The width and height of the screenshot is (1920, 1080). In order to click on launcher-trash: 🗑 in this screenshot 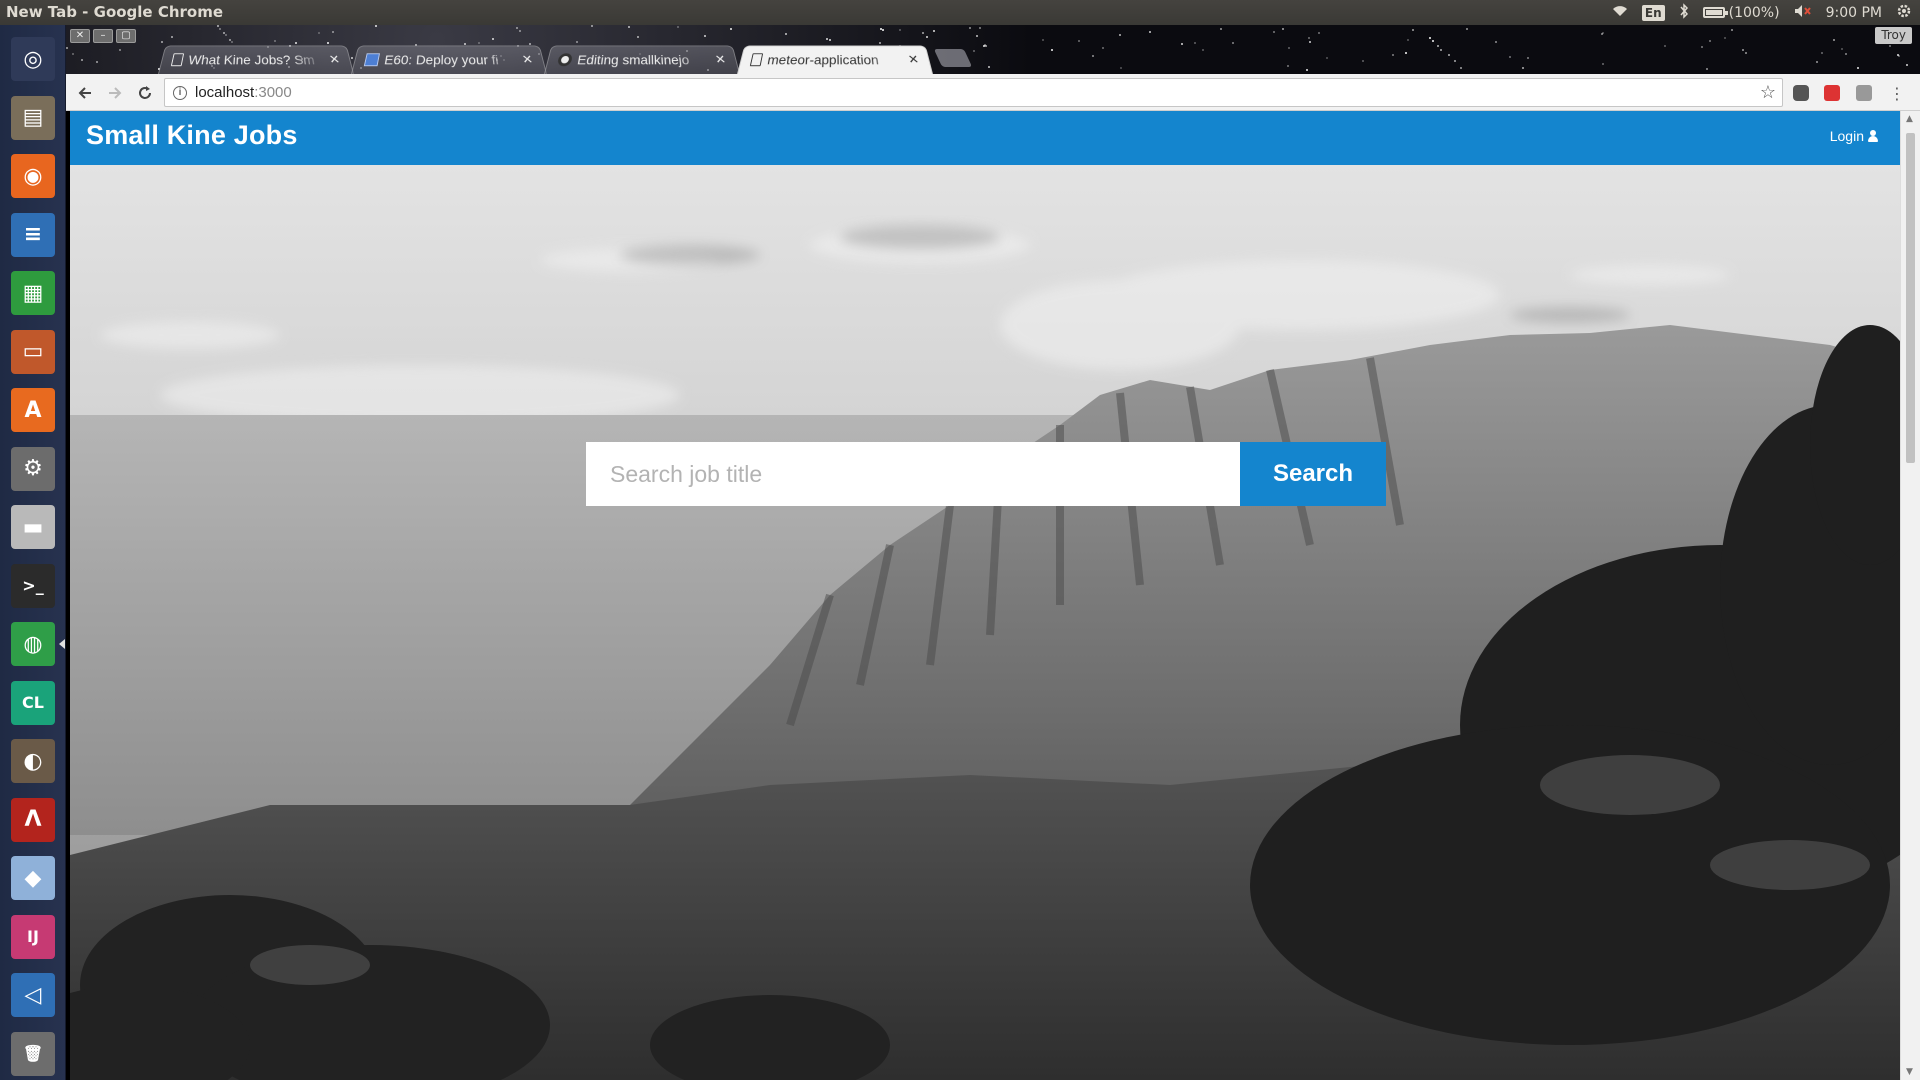, I will do `click(33, 1054)`.